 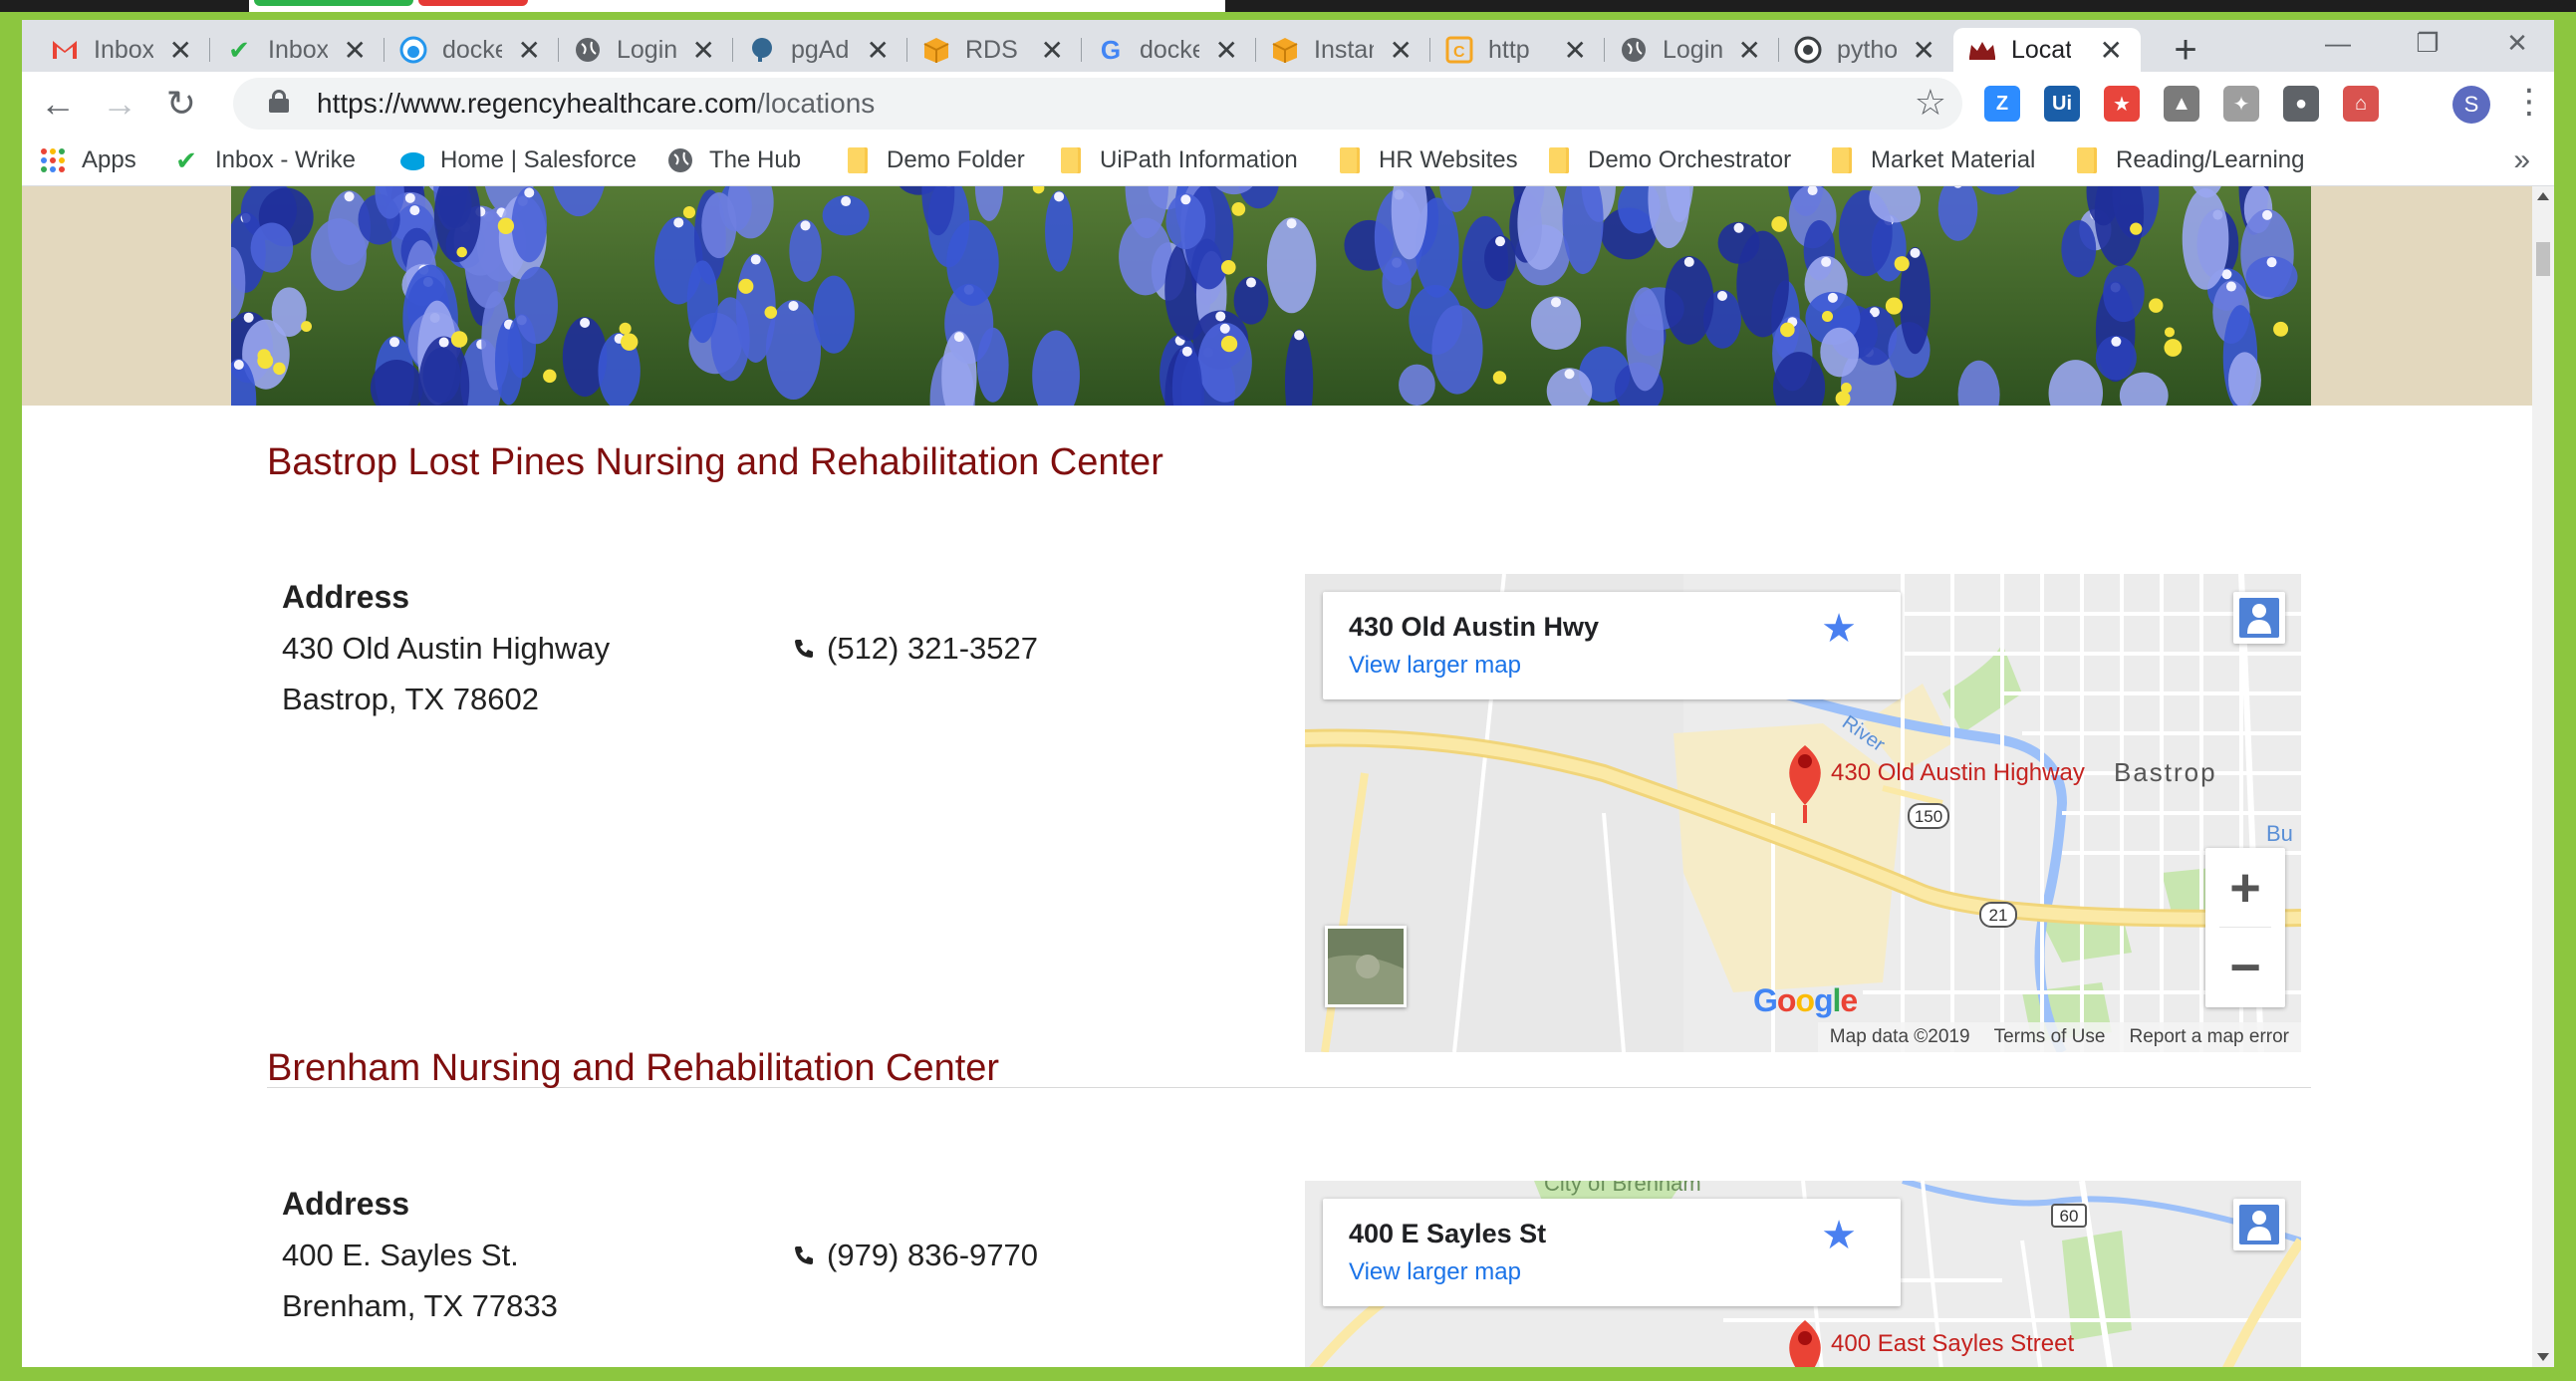 I want to click on menu-kebab-icon: ⋮, so click(x=2529, y=102).